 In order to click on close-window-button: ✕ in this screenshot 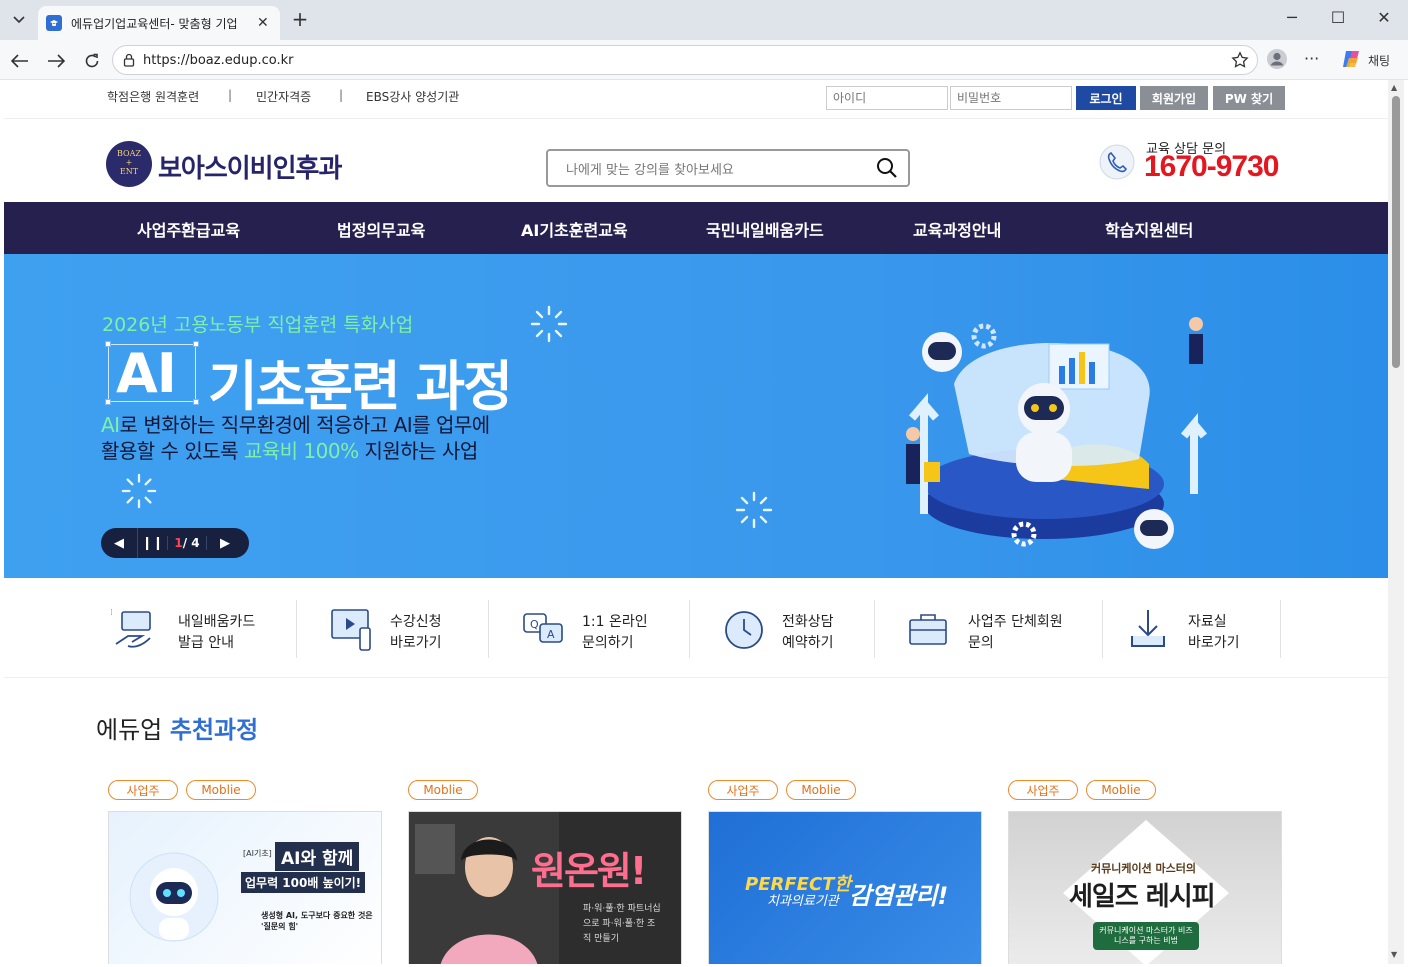, I will do `click(1384, 17)`.